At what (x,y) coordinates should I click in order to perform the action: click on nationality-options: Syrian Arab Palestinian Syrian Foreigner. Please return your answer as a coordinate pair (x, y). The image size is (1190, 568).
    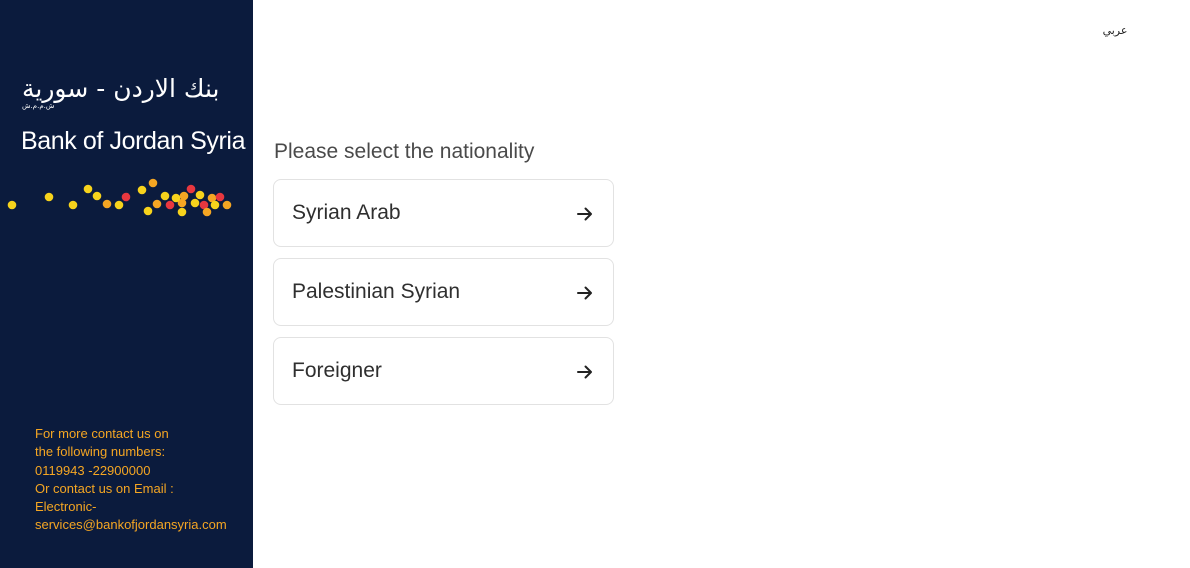
    Looking at the image, I should click on (443, 297).